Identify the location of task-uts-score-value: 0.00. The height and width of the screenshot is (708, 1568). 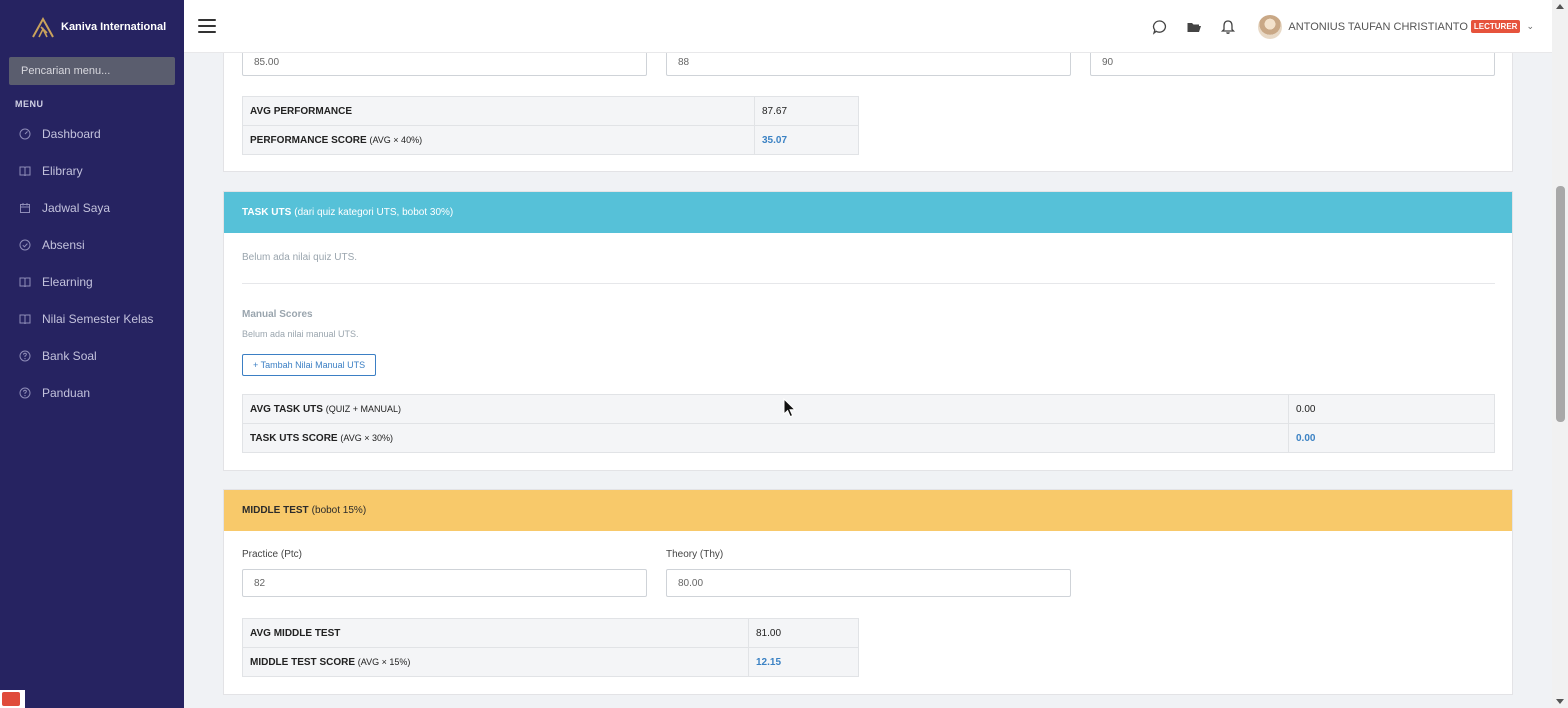
(1391, 438).